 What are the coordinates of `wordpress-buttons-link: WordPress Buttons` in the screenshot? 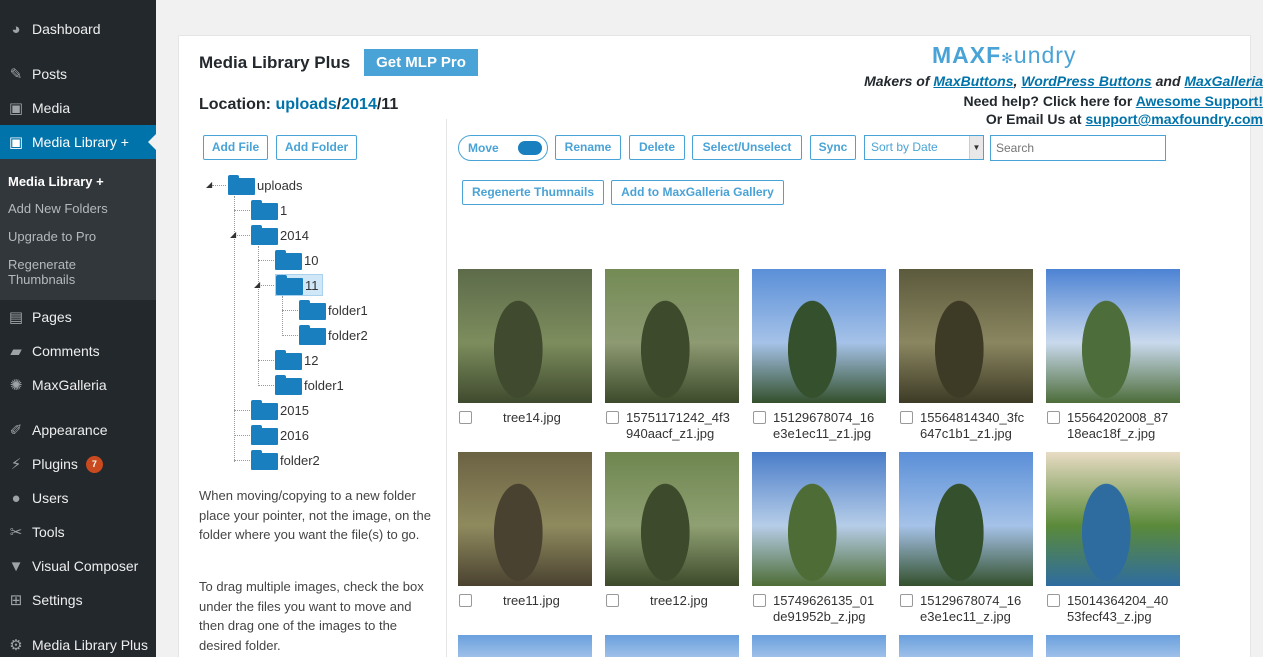 It's located at (1086, 81).